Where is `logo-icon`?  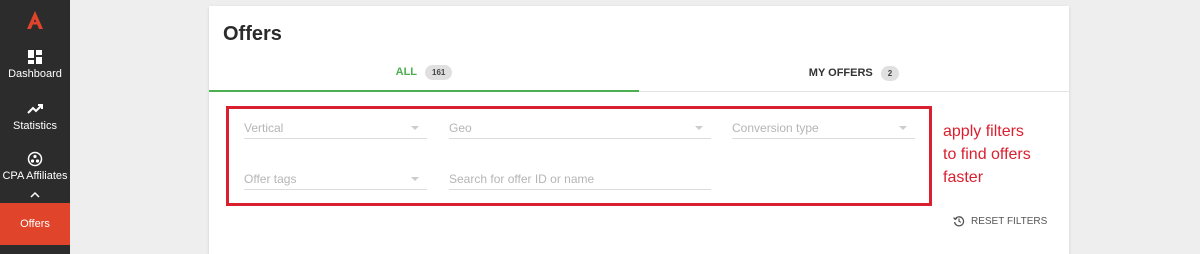 logo-icon is located at coordinates (35, 20).